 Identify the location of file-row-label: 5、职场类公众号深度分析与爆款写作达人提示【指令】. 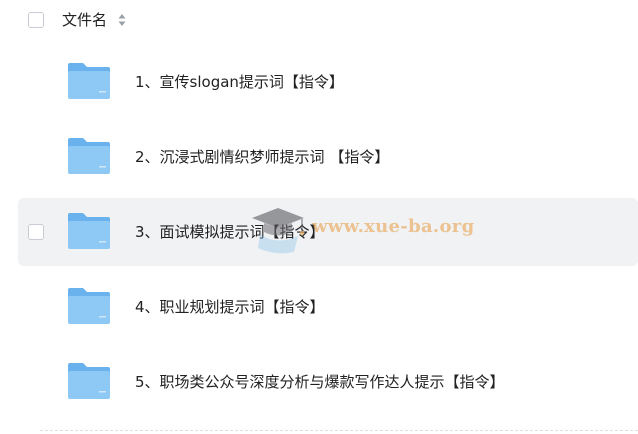
(320, 382).